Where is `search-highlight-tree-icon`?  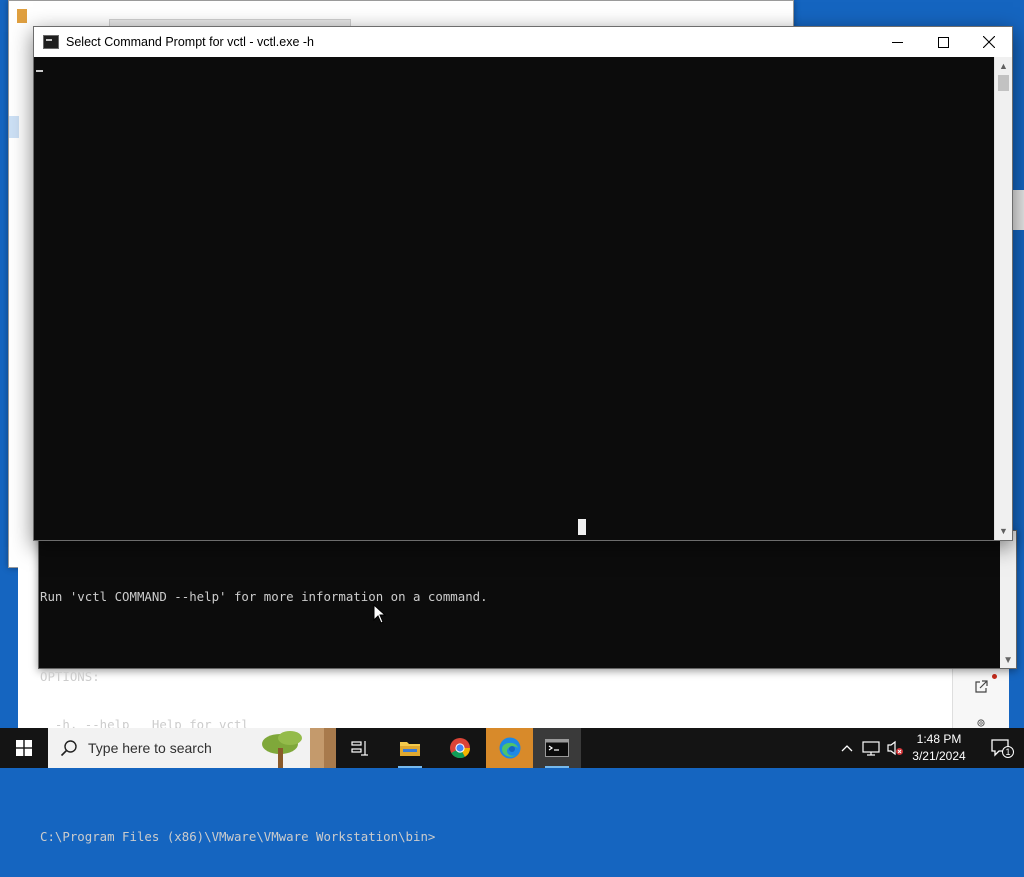 search-highlight-tree-icon is located at coordinates (299, 748).